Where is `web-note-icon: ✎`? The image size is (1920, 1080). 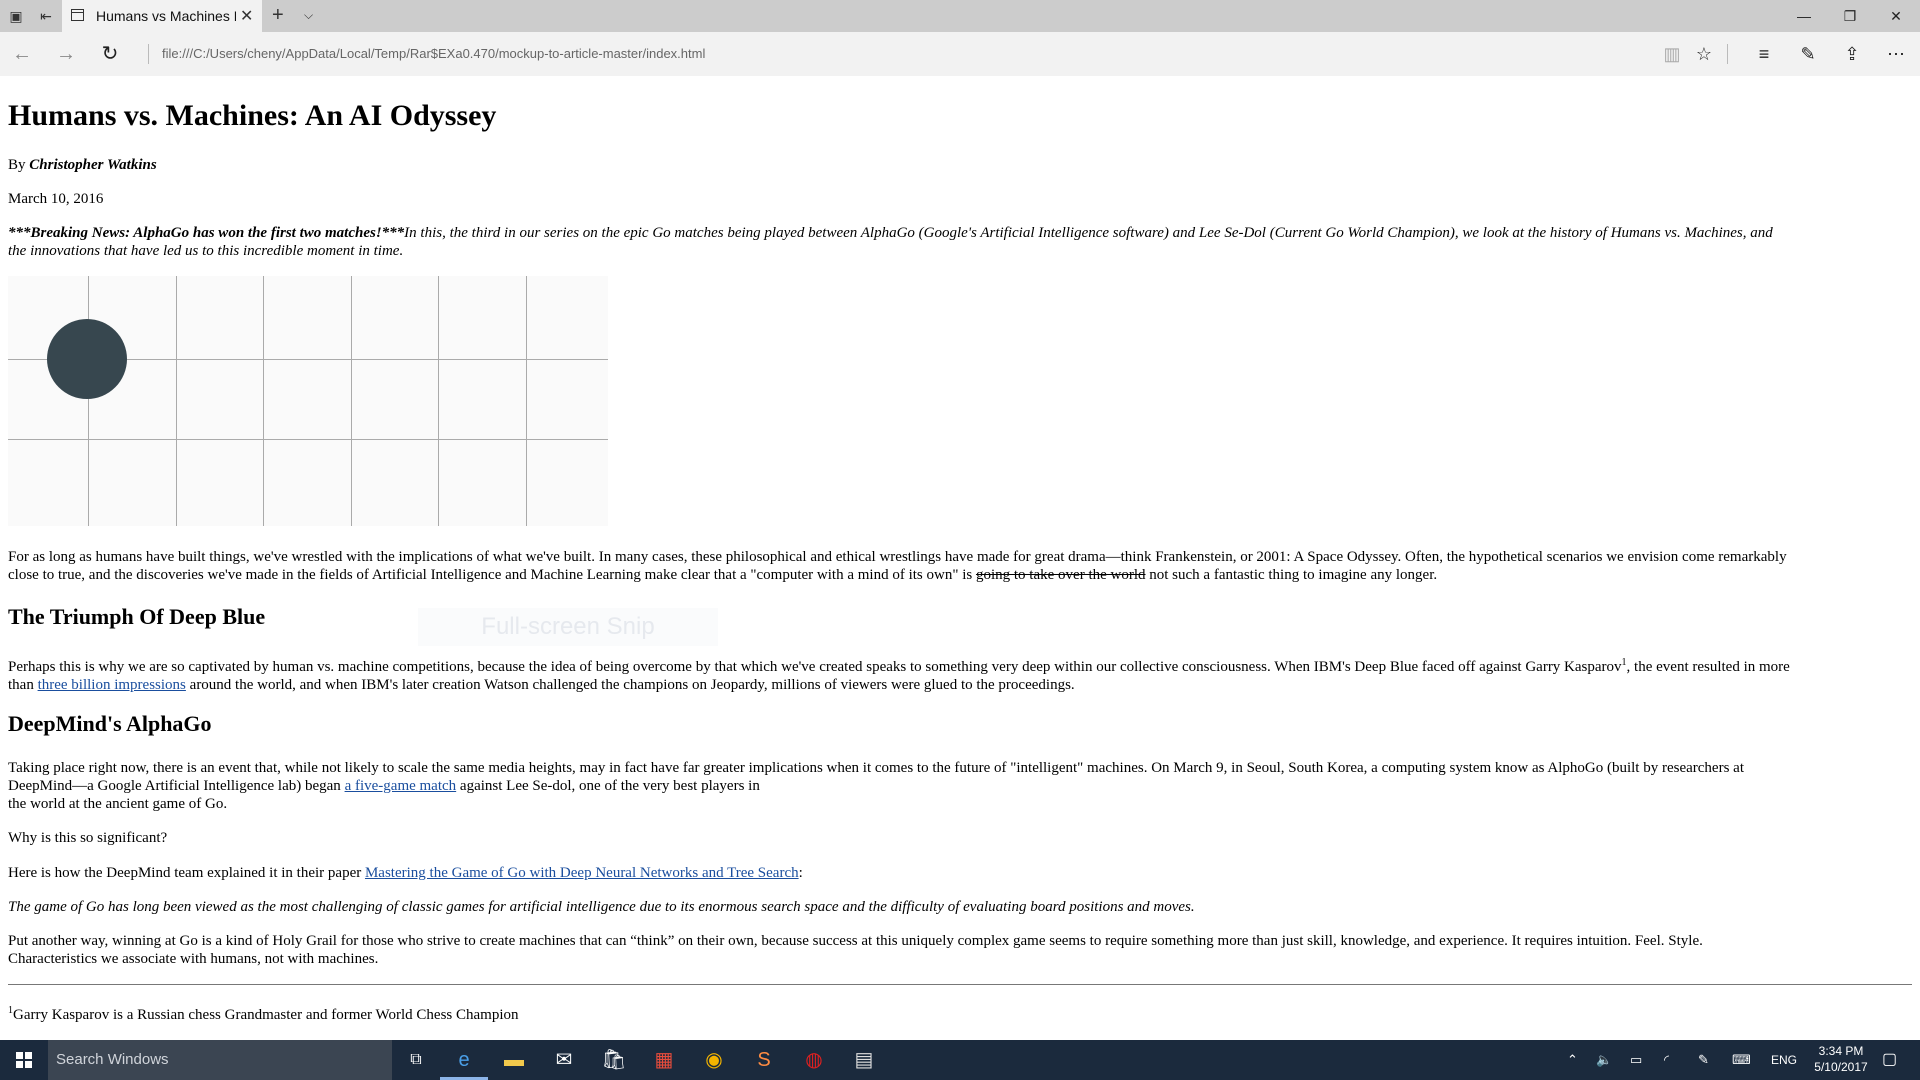
web-note-icon: ✎ is located at coordinates (1808, 54).